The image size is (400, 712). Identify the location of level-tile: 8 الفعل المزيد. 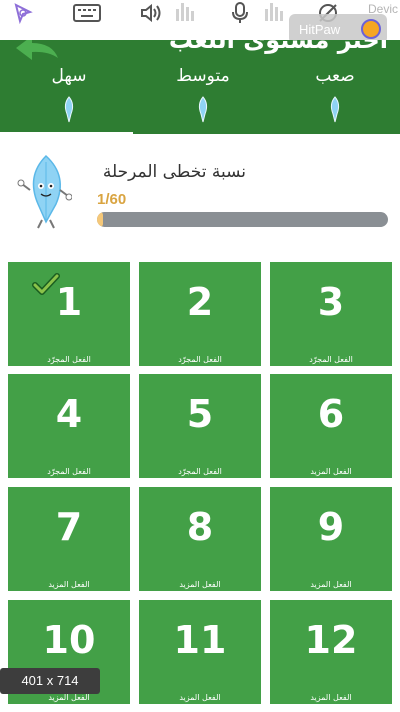
(200, 539).